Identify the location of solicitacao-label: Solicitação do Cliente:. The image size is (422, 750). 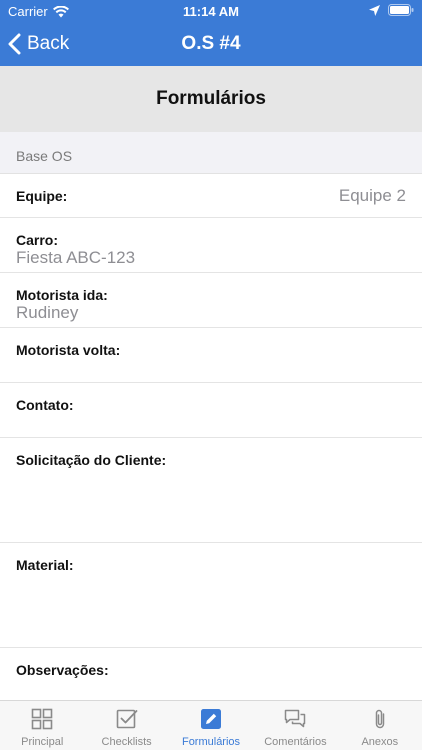
(91, 460).